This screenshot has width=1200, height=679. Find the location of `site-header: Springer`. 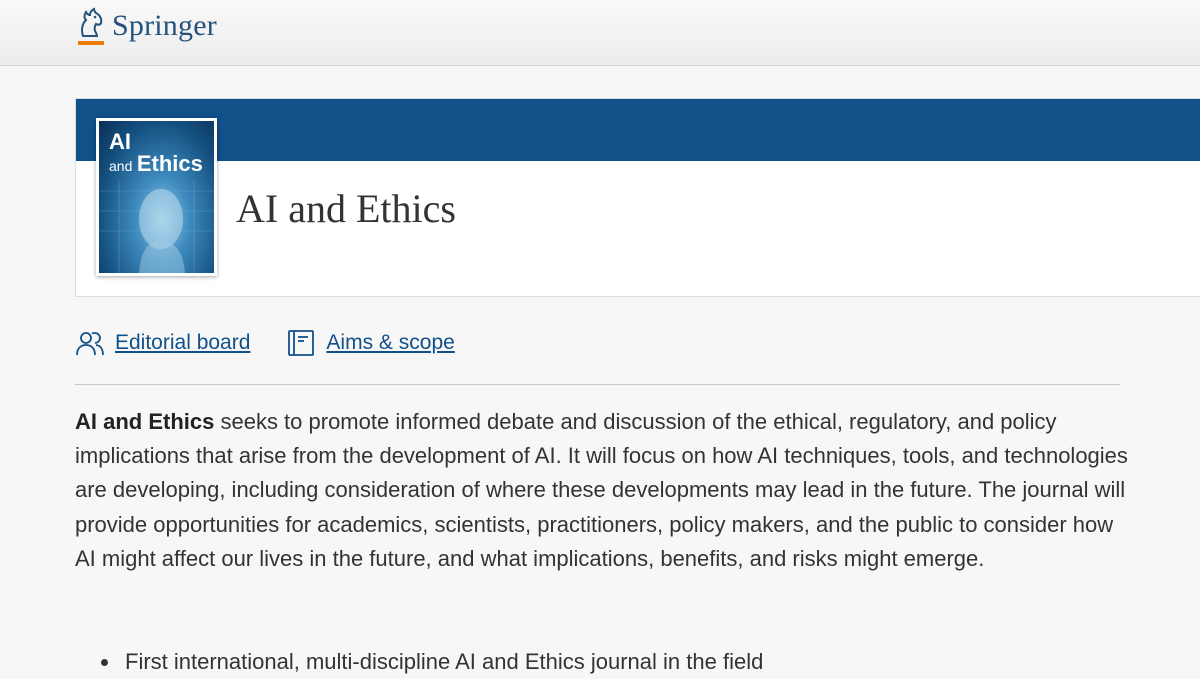

site-header: Springer is located at coordinates (600, 33).